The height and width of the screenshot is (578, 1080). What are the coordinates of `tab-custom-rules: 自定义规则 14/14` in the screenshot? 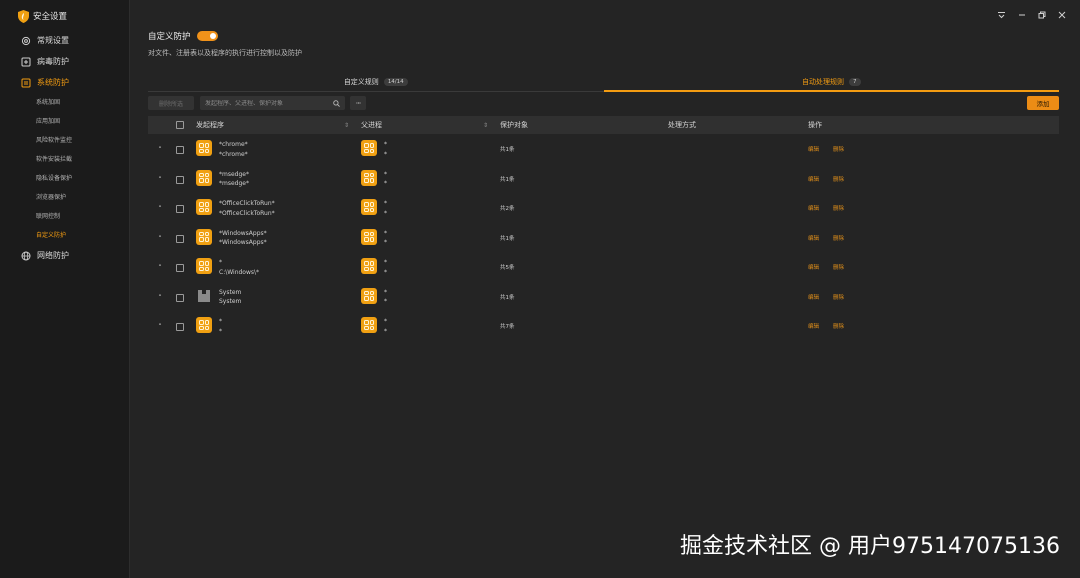 It's located at (376, 81).